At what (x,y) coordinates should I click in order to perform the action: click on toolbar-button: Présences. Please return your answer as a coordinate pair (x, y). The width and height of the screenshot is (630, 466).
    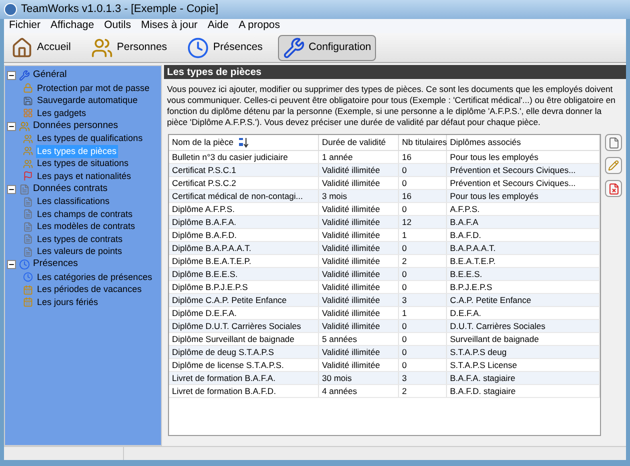
    Looking at the image, I should click on (225, 47).